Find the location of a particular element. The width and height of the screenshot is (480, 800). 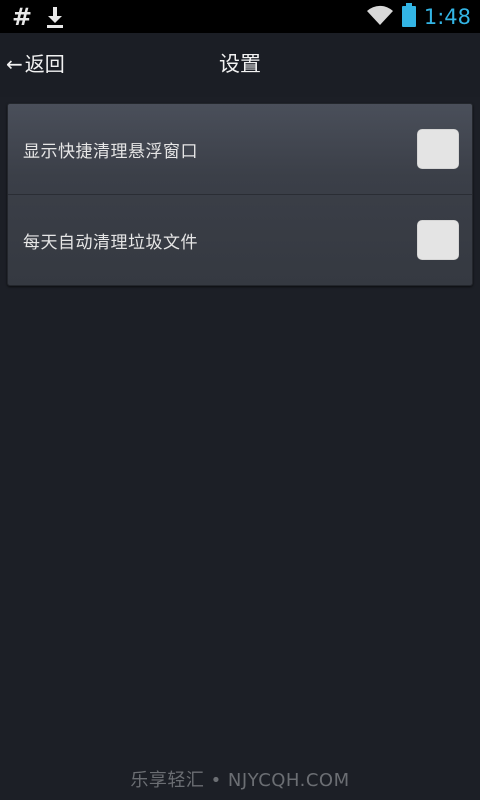

status-bar-right: 1:48 is located at coordinates (418, 17).